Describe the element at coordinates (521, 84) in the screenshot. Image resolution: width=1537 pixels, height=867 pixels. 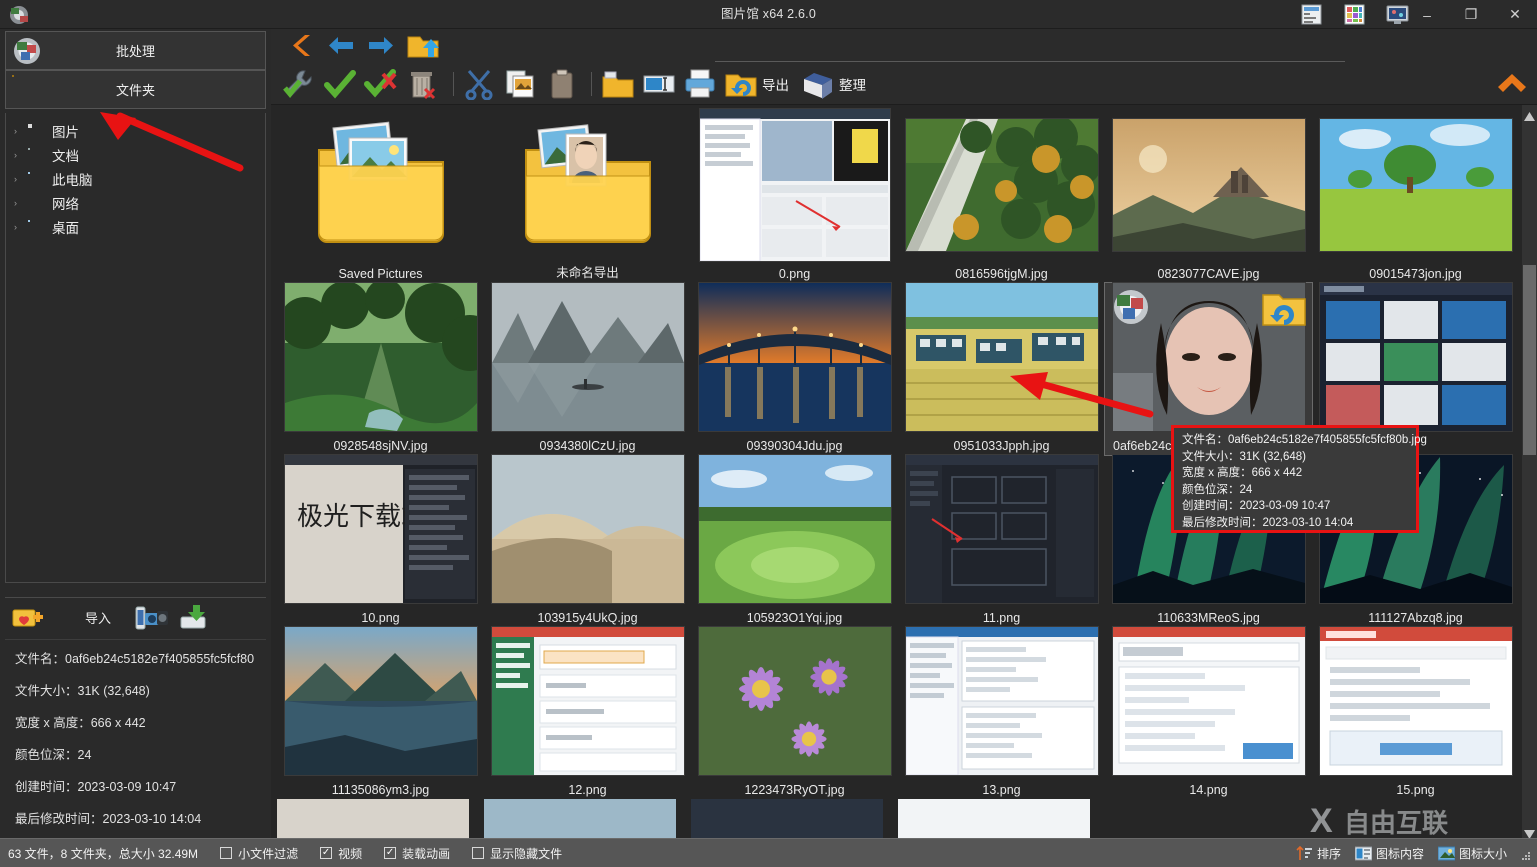
I see `copy-button` at that location.